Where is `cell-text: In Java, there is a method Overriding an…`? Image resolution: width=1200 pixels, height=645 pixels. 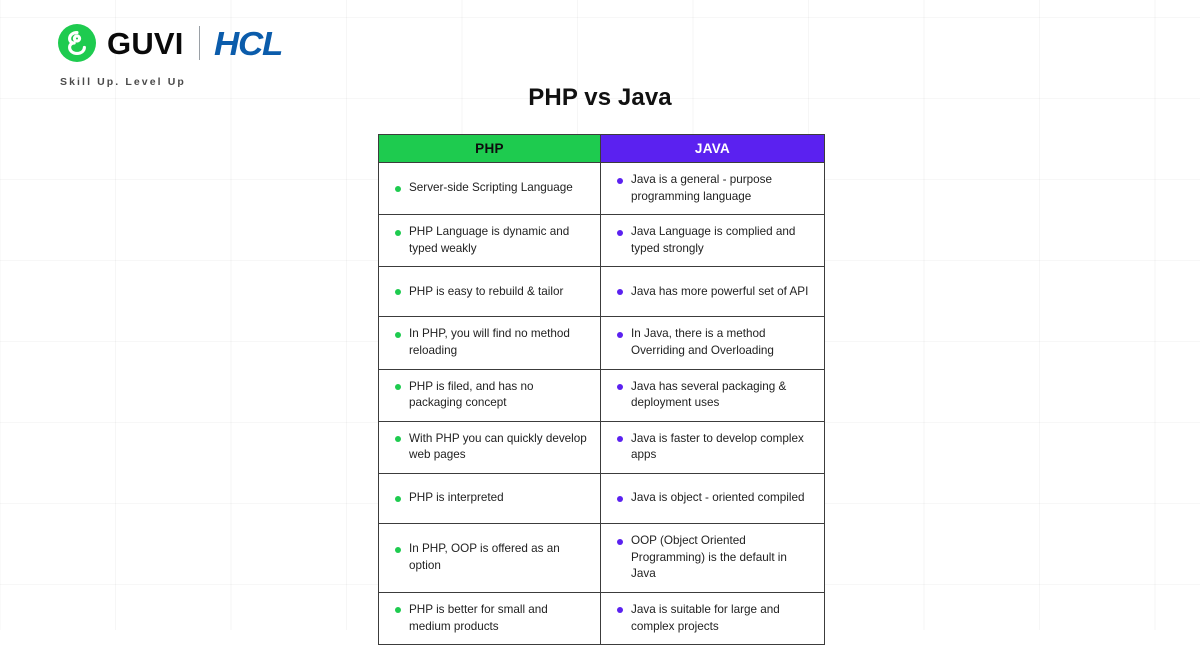 cell-text: In Java, there is a method Overriding an… is located at coordinates (702, 342).